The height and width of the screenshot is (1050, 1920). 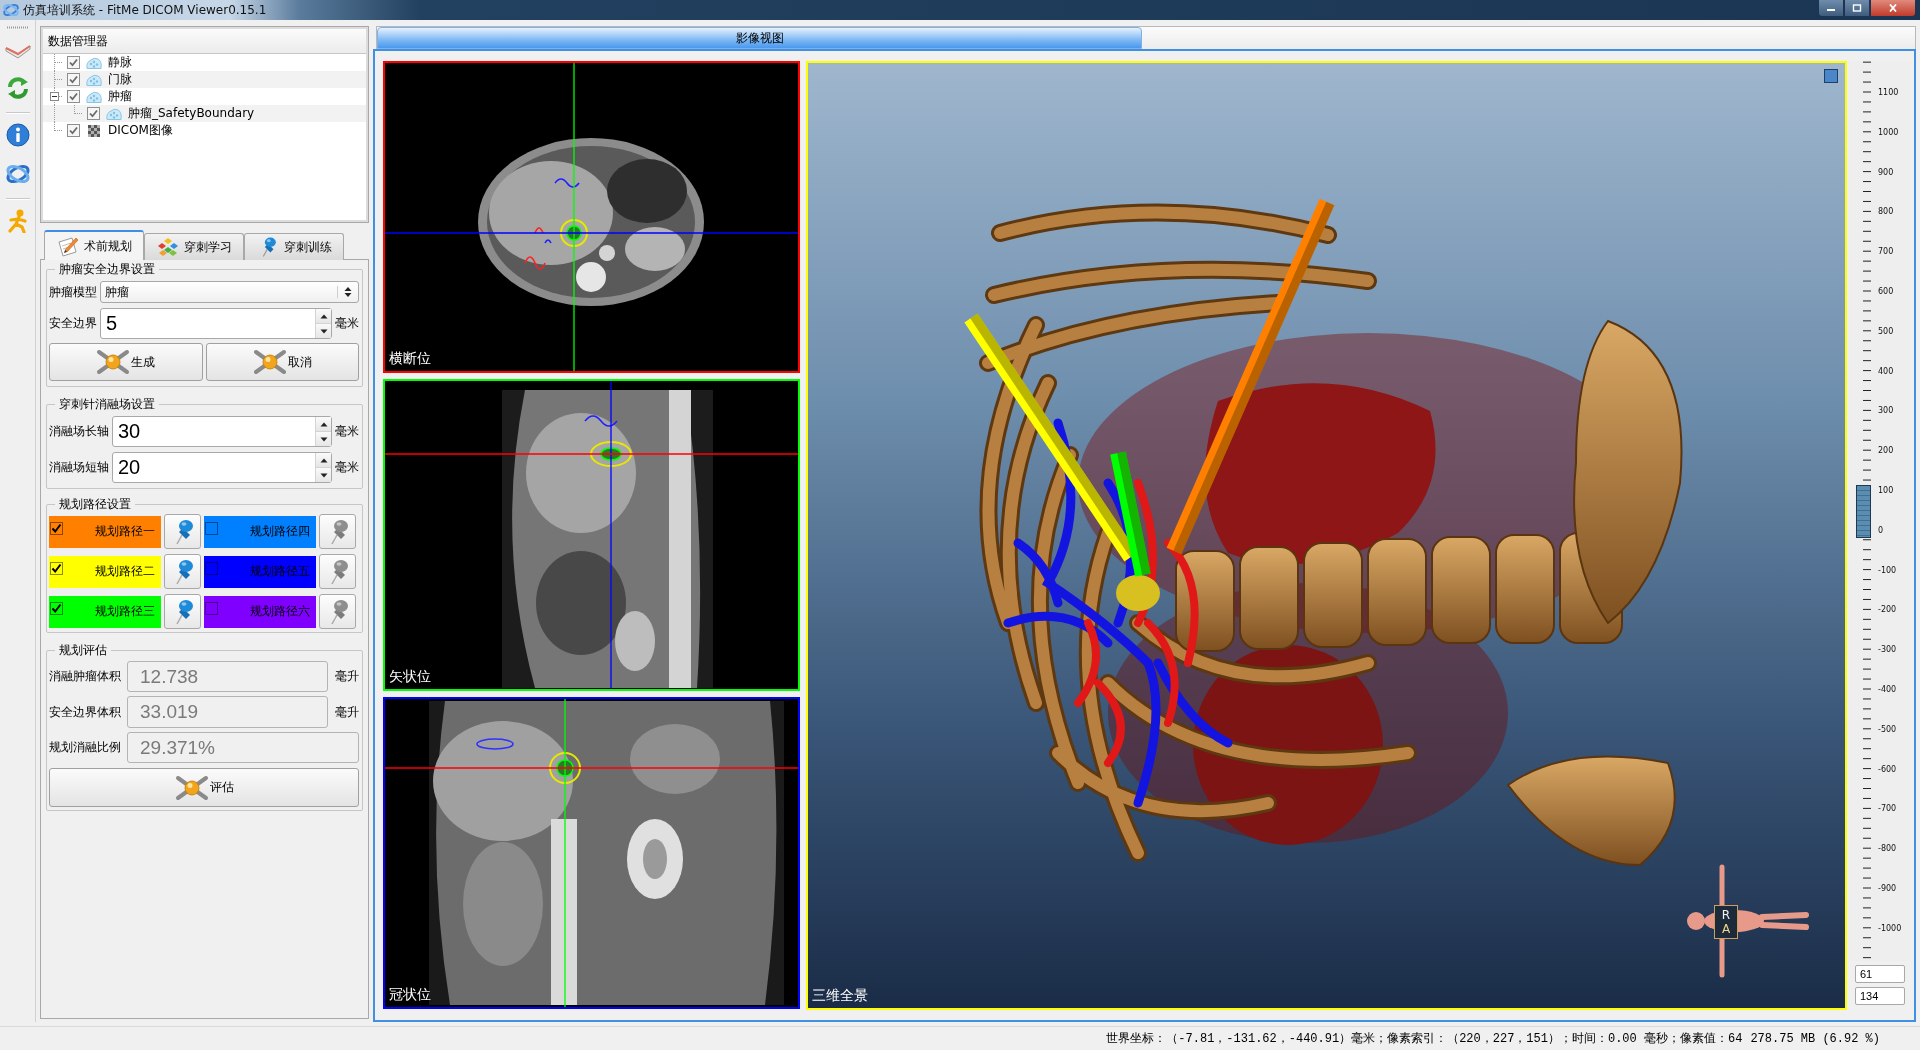 I want to click on tree-label: 门脉, so click(x=120, y=79).